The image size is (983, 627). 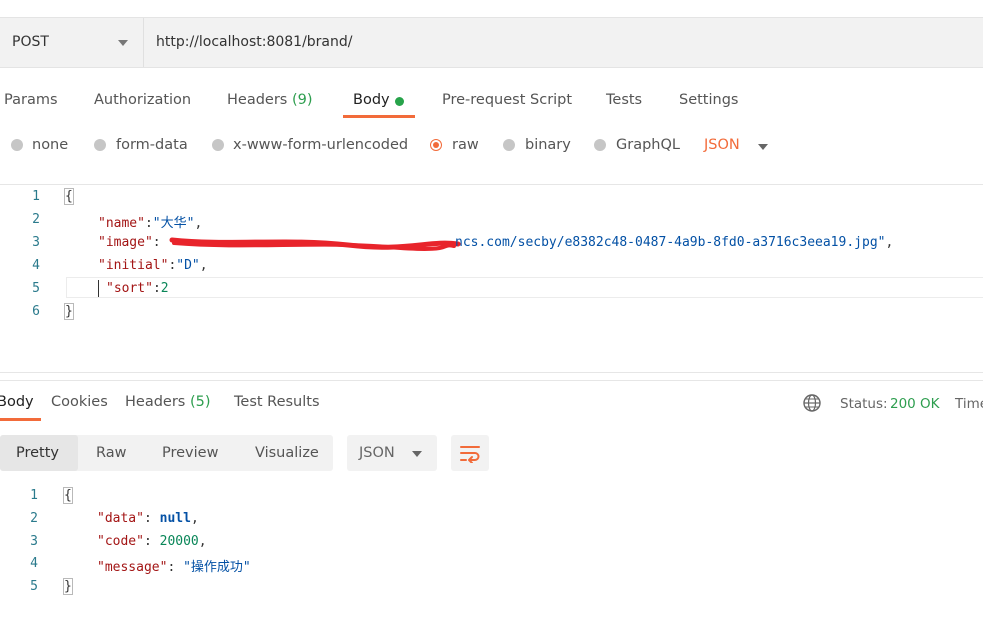 I want to click on close-brace: }, so click(x=69, y=311).